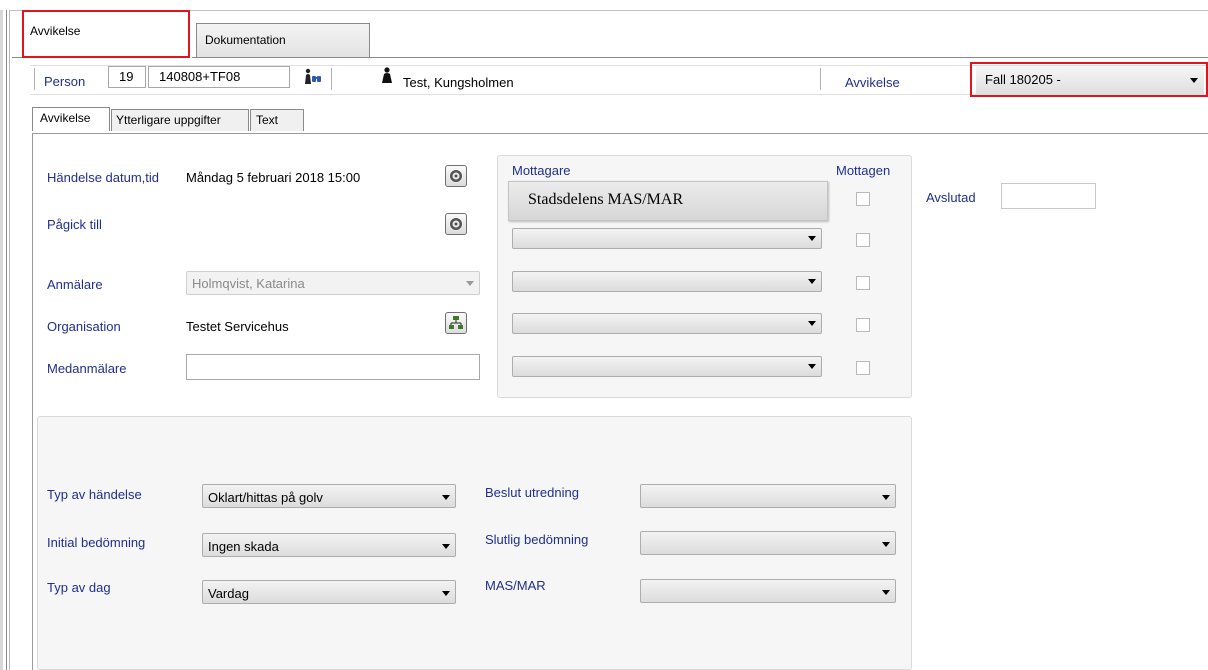 This screenshot has width=1208, height=670. I want to click on mottagen-header: Mottagen, so click(863, 170).